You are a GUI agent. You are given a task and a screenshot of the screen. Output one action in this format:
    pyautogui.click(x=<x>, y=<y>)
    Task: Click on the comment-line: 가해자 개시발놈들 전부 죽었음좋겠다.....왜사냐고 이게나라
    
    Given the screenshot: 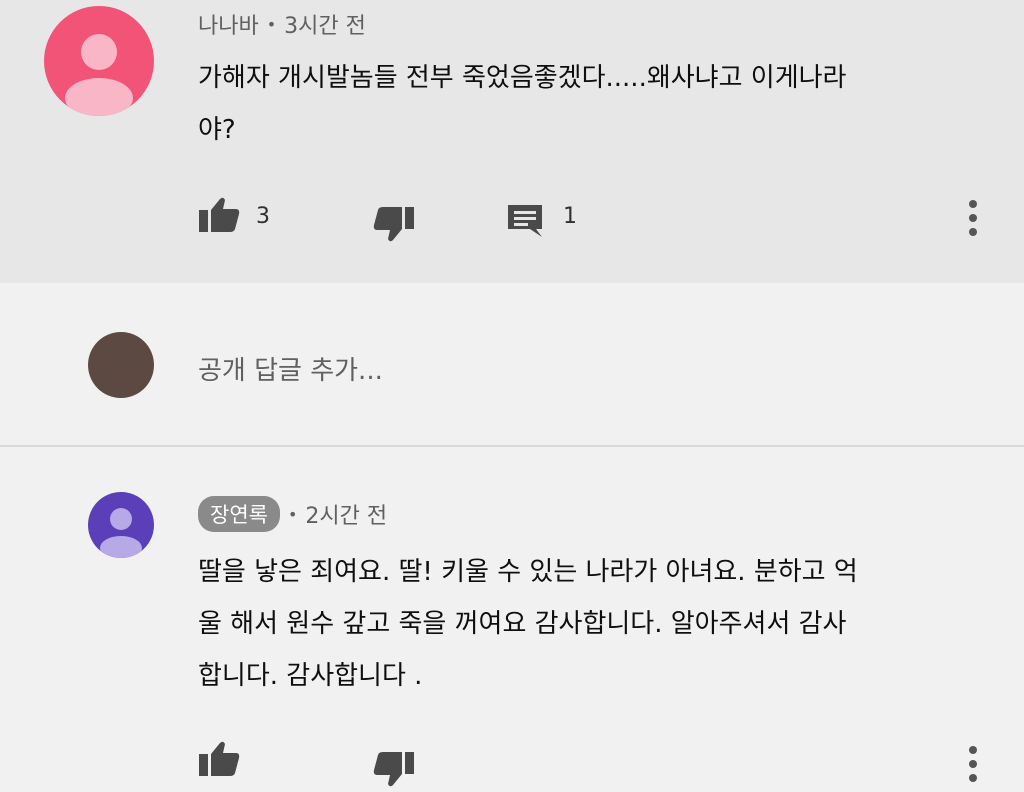 What is the action you would take?
    pyautogui.click(x=522, y=78)
    